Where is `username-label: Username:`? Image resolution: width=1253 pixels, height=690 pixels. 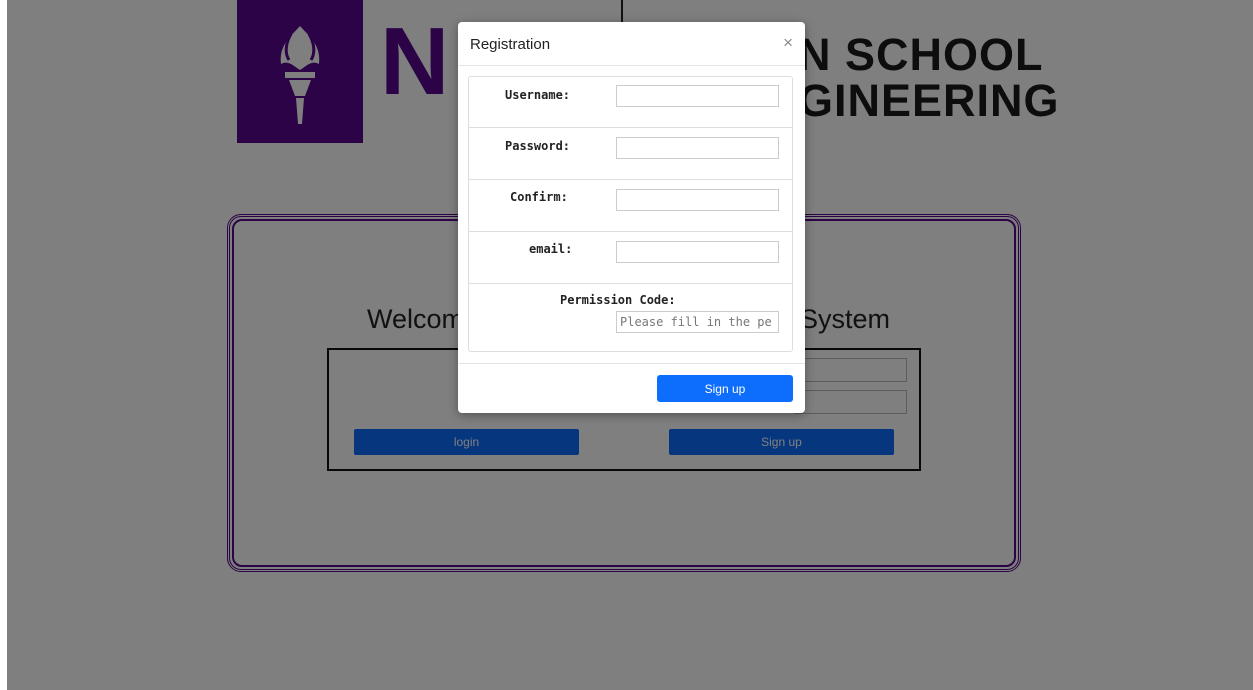
username-label: Username: is located at coordinates (538, 95).